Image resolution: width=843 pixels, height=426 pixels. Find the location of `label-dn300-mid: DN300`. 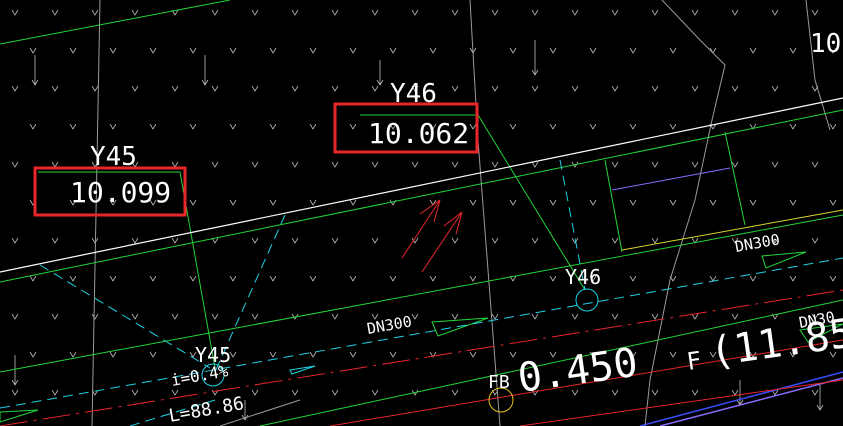

label-dn300-mid: DN300 is located at coordinates (390, 325).